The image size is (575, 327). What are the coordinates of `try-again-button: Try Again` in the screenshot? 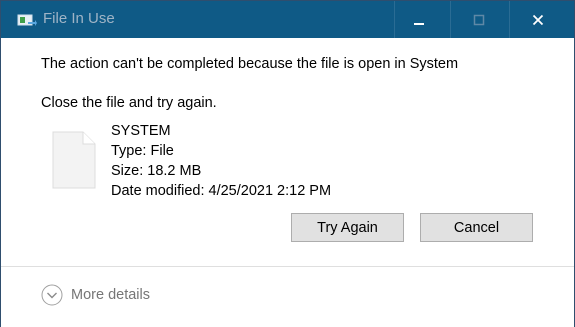 It's located at (347, 227).